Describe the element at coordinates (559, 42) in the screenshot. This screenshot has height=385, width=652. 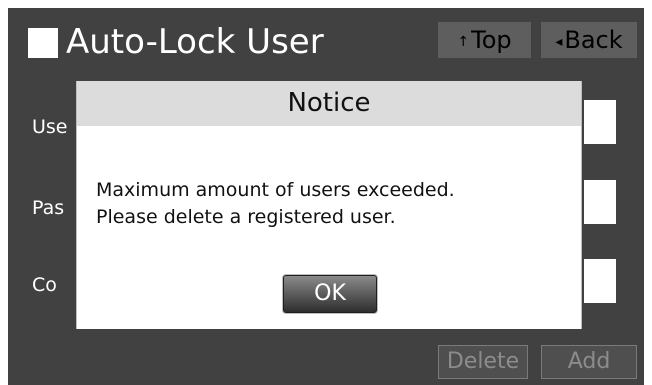
I see `left-triangle-icon: ◂` at that location.